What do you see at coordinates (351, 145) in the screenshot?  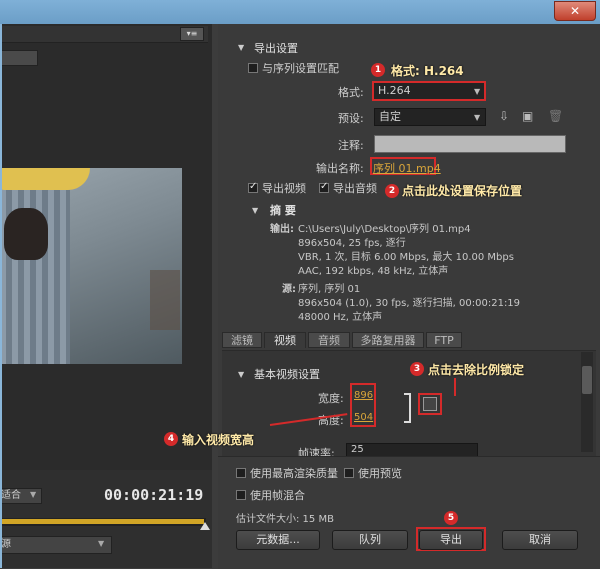 I see `comments-label: 注释:` at bounding box center [351, 145].